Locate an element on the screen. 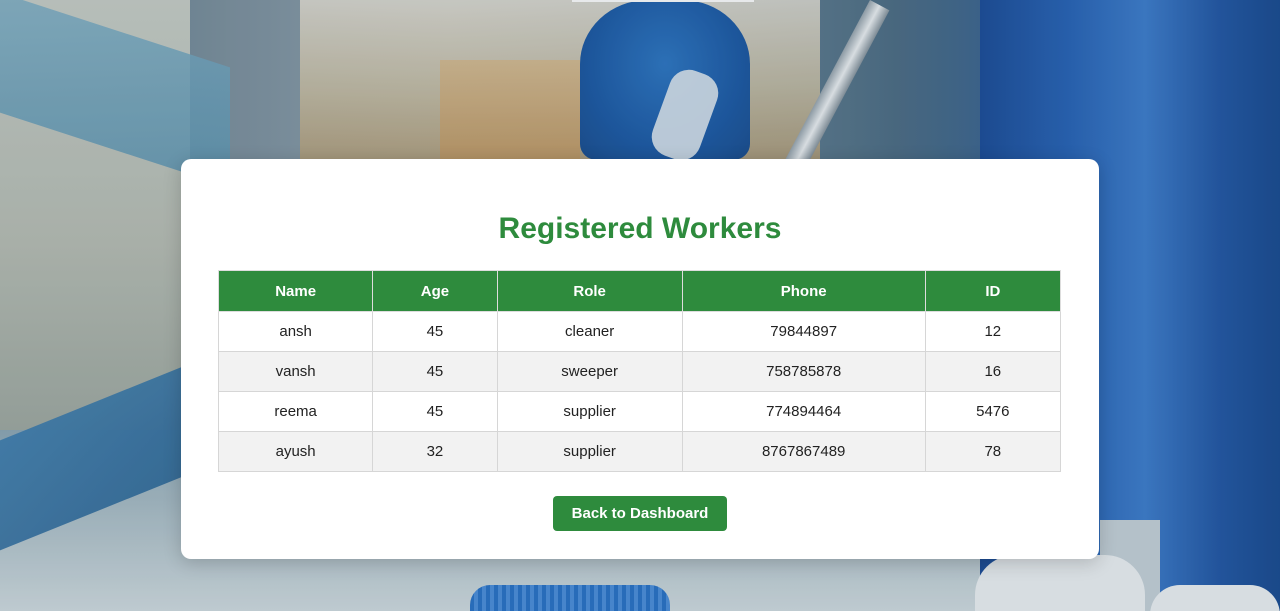  table-row: ansh 45 cleaner 79844897 12 is located at coordinates (639, 331).